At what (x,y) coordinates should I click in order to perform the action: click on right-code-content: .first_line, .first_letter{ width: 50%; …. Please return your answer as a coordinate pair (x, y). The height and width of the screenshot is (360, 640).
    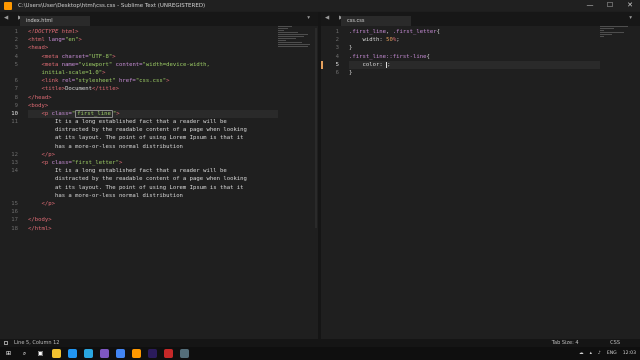
    Looking at the image, I should click on (474, 52).